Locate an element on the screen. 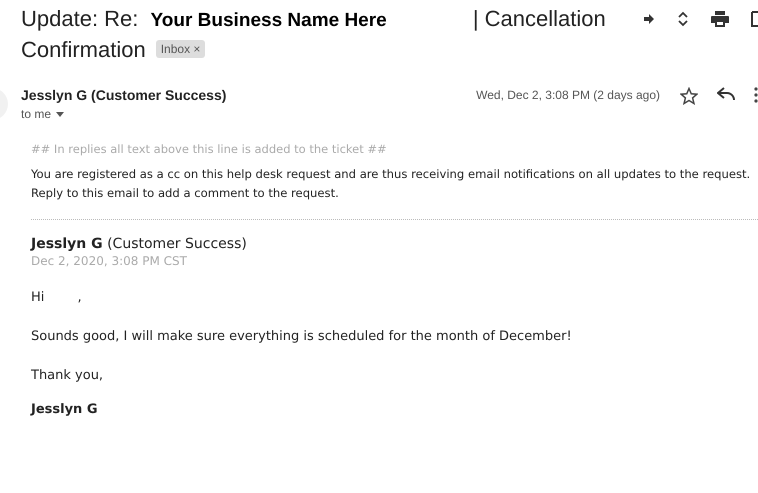 This screenshot has width=758, height=493. author-name: Jesslyn G is located at coordinates (67, 244).